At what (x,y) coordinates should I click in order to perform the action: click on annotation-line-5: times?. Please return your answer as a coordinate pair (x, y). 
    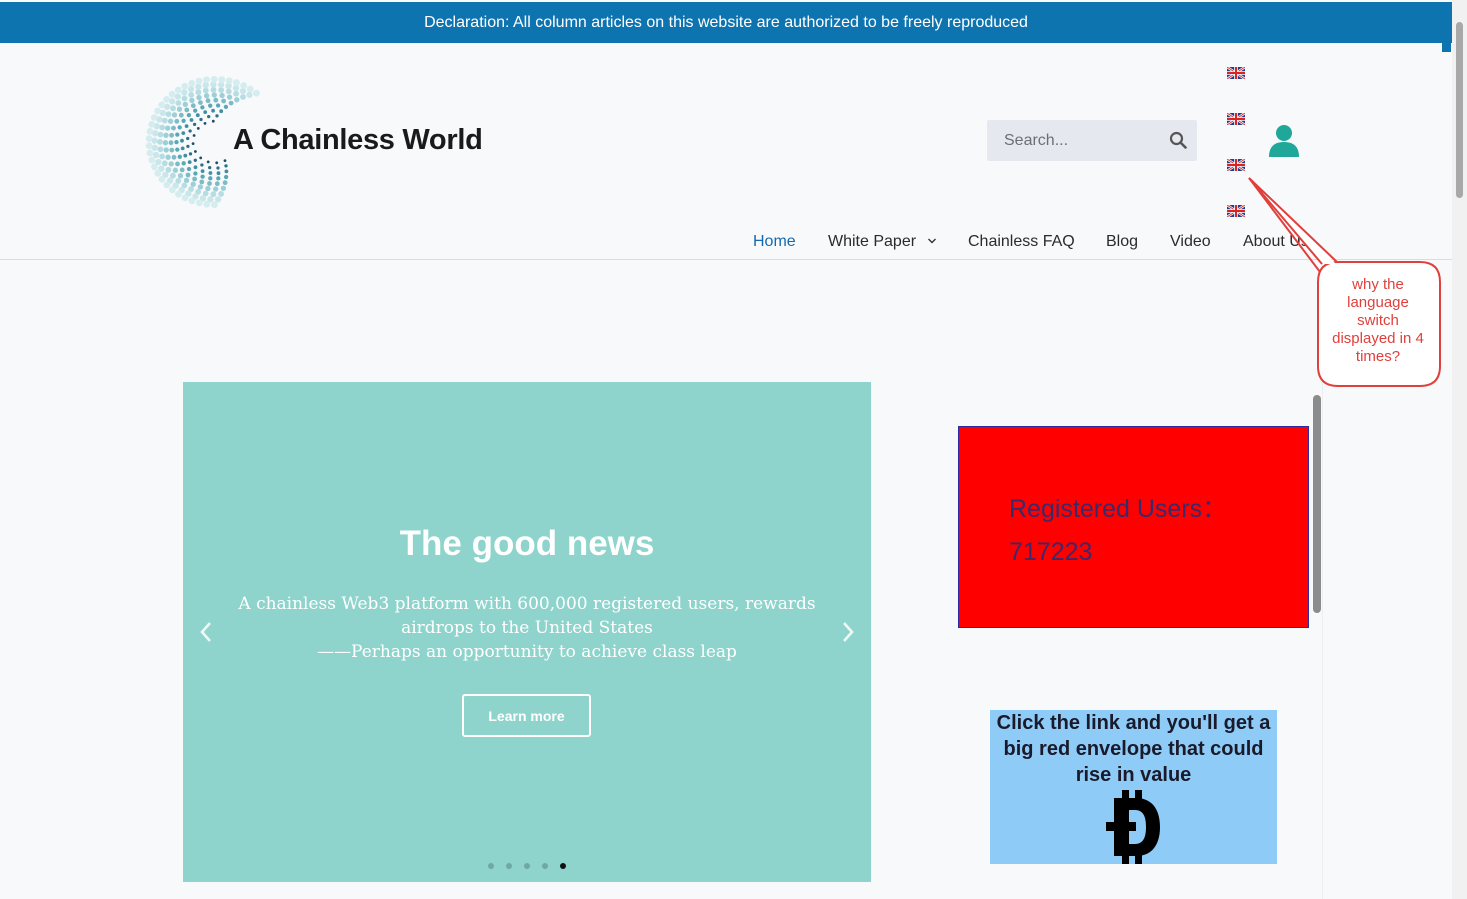
    Looking at the image, I should click on (1378, 356).